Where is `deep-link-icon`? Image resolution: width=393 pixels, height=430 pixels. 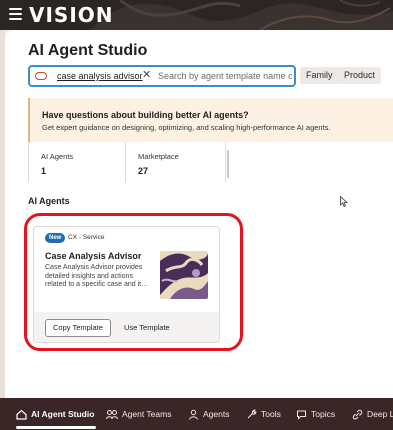
deep-link-icon is located at coordinates (357, 414).